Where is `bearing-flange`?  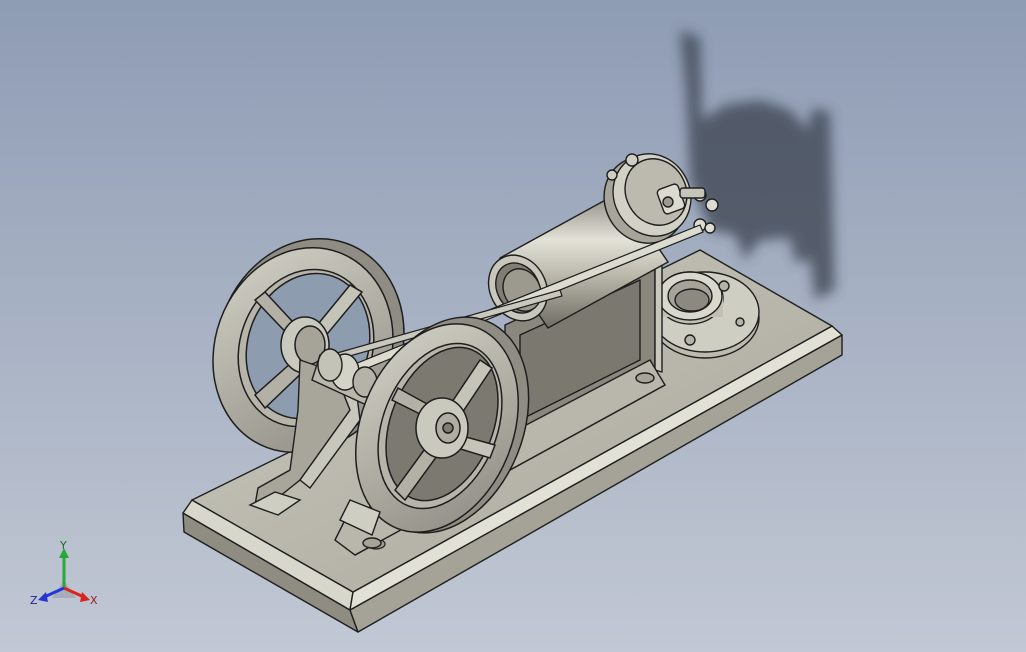 bearing-flange is located at coordinates (705, 315).